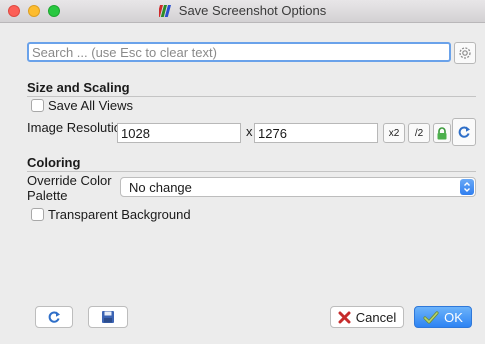 Image resolution: width=485 pixels, height=344 pixels. Describe the element at coordinates (54, 162) in the screenshot. I see `coloring-heading: Coloring` at that location.